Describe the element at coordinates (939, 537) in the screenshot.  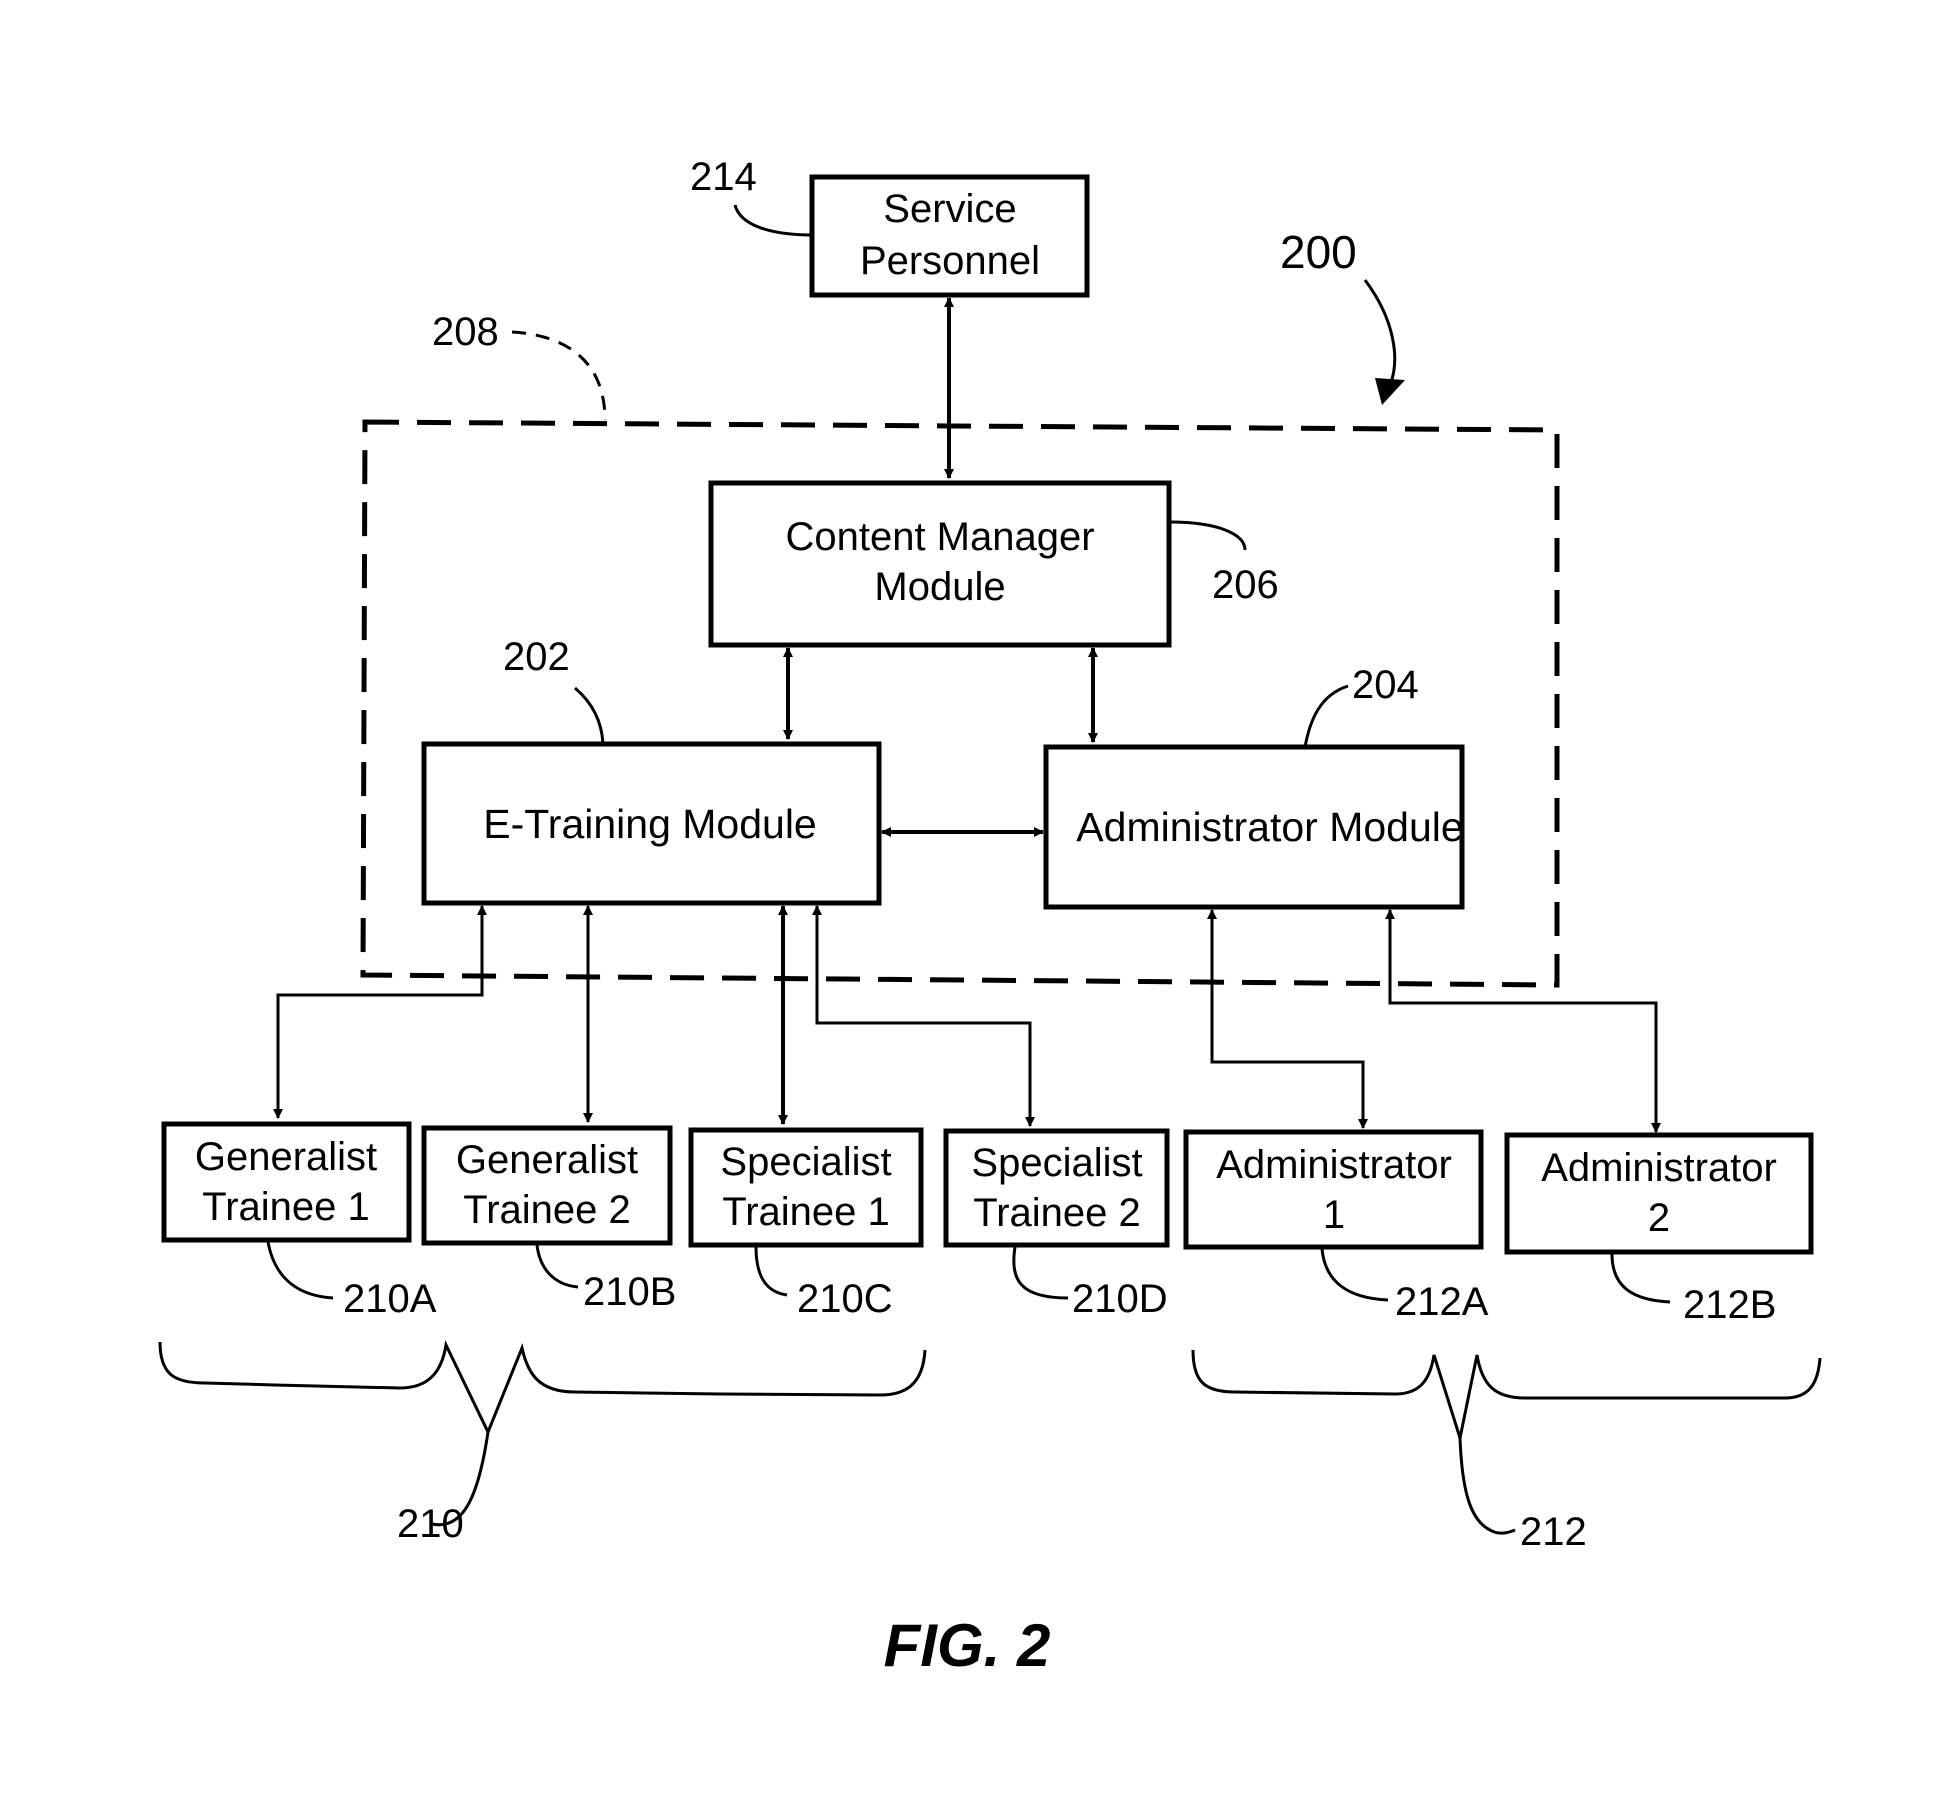
I see `content-manager-label-line1: Content Manager` at that location.